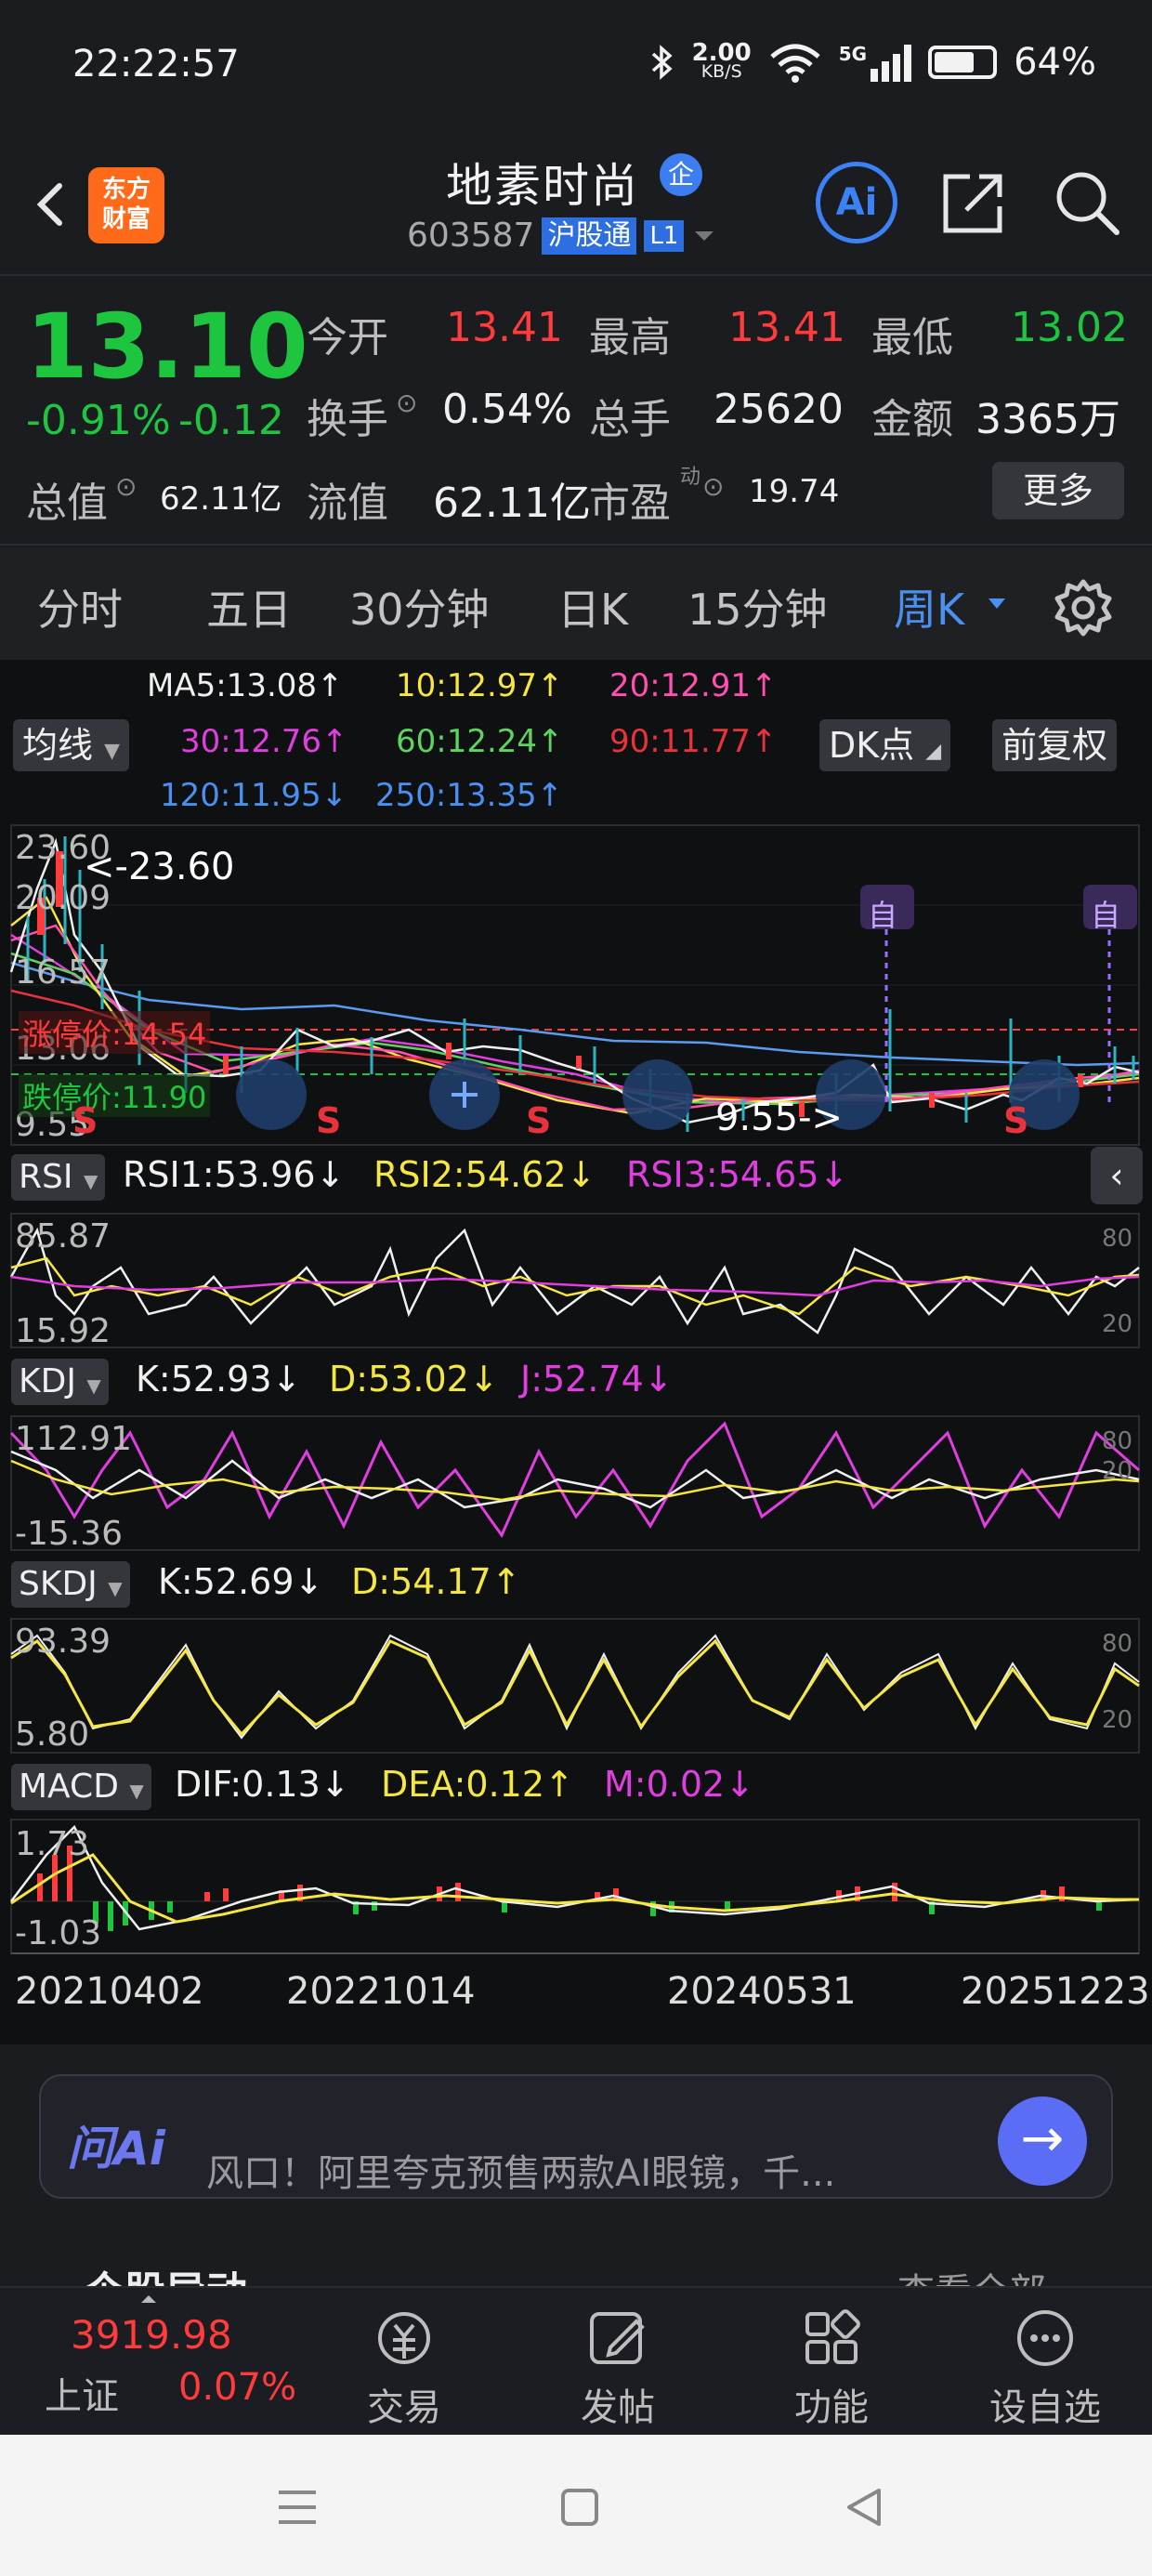 Image resolution: width=1152 pixels, height=2576 pixels. Describe the element at coordinates (347, 503) in the screenshot. I see `float-label: 流值` at that location.